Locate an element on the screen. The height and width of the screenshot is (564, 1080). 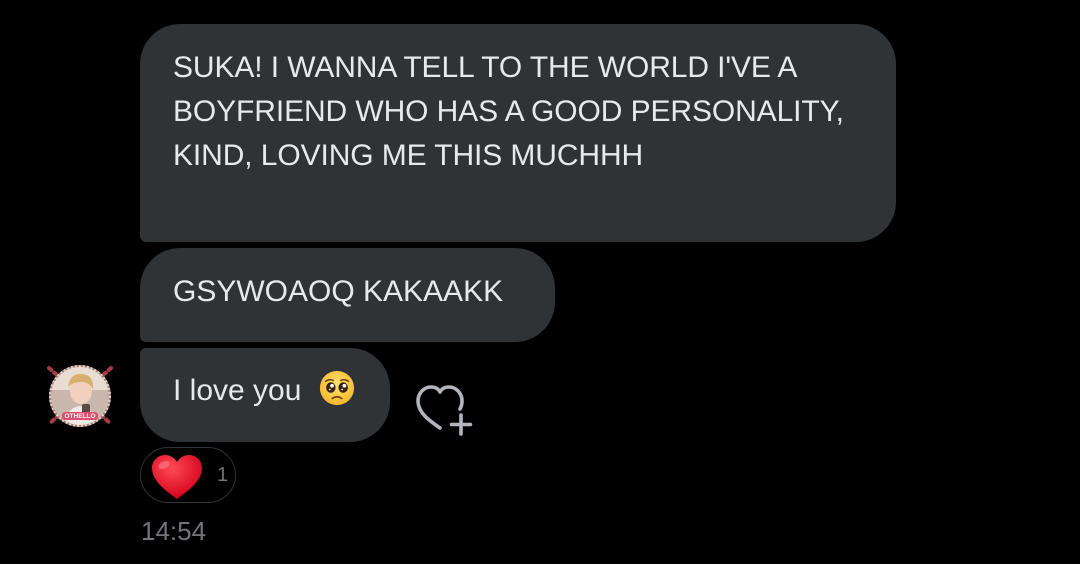
message-text-2: GSYWOAOQ KAKAAKK is located at coordinates (338, 291).